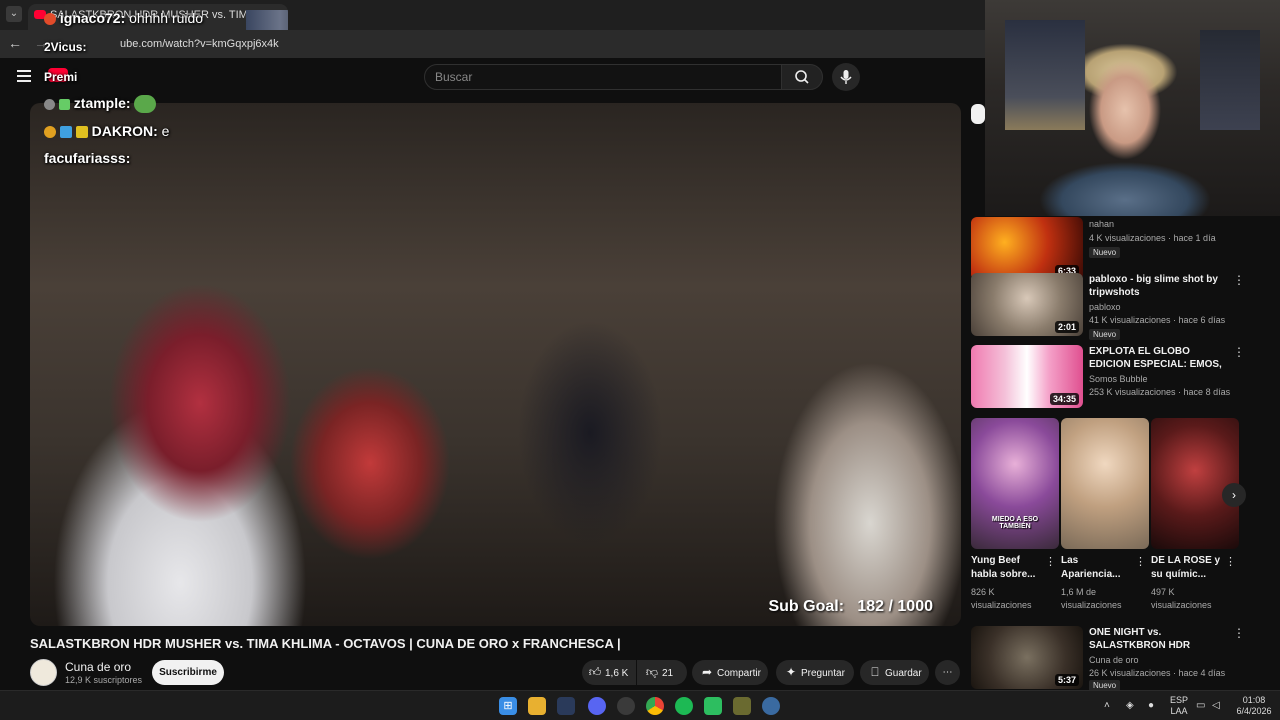 This screenshot has height=720, width=1280. What do you see at coordinates (1107, 705) in the screenshot?
I see `chevron-up-icon: ˄` at bounding box center [1107, 705].